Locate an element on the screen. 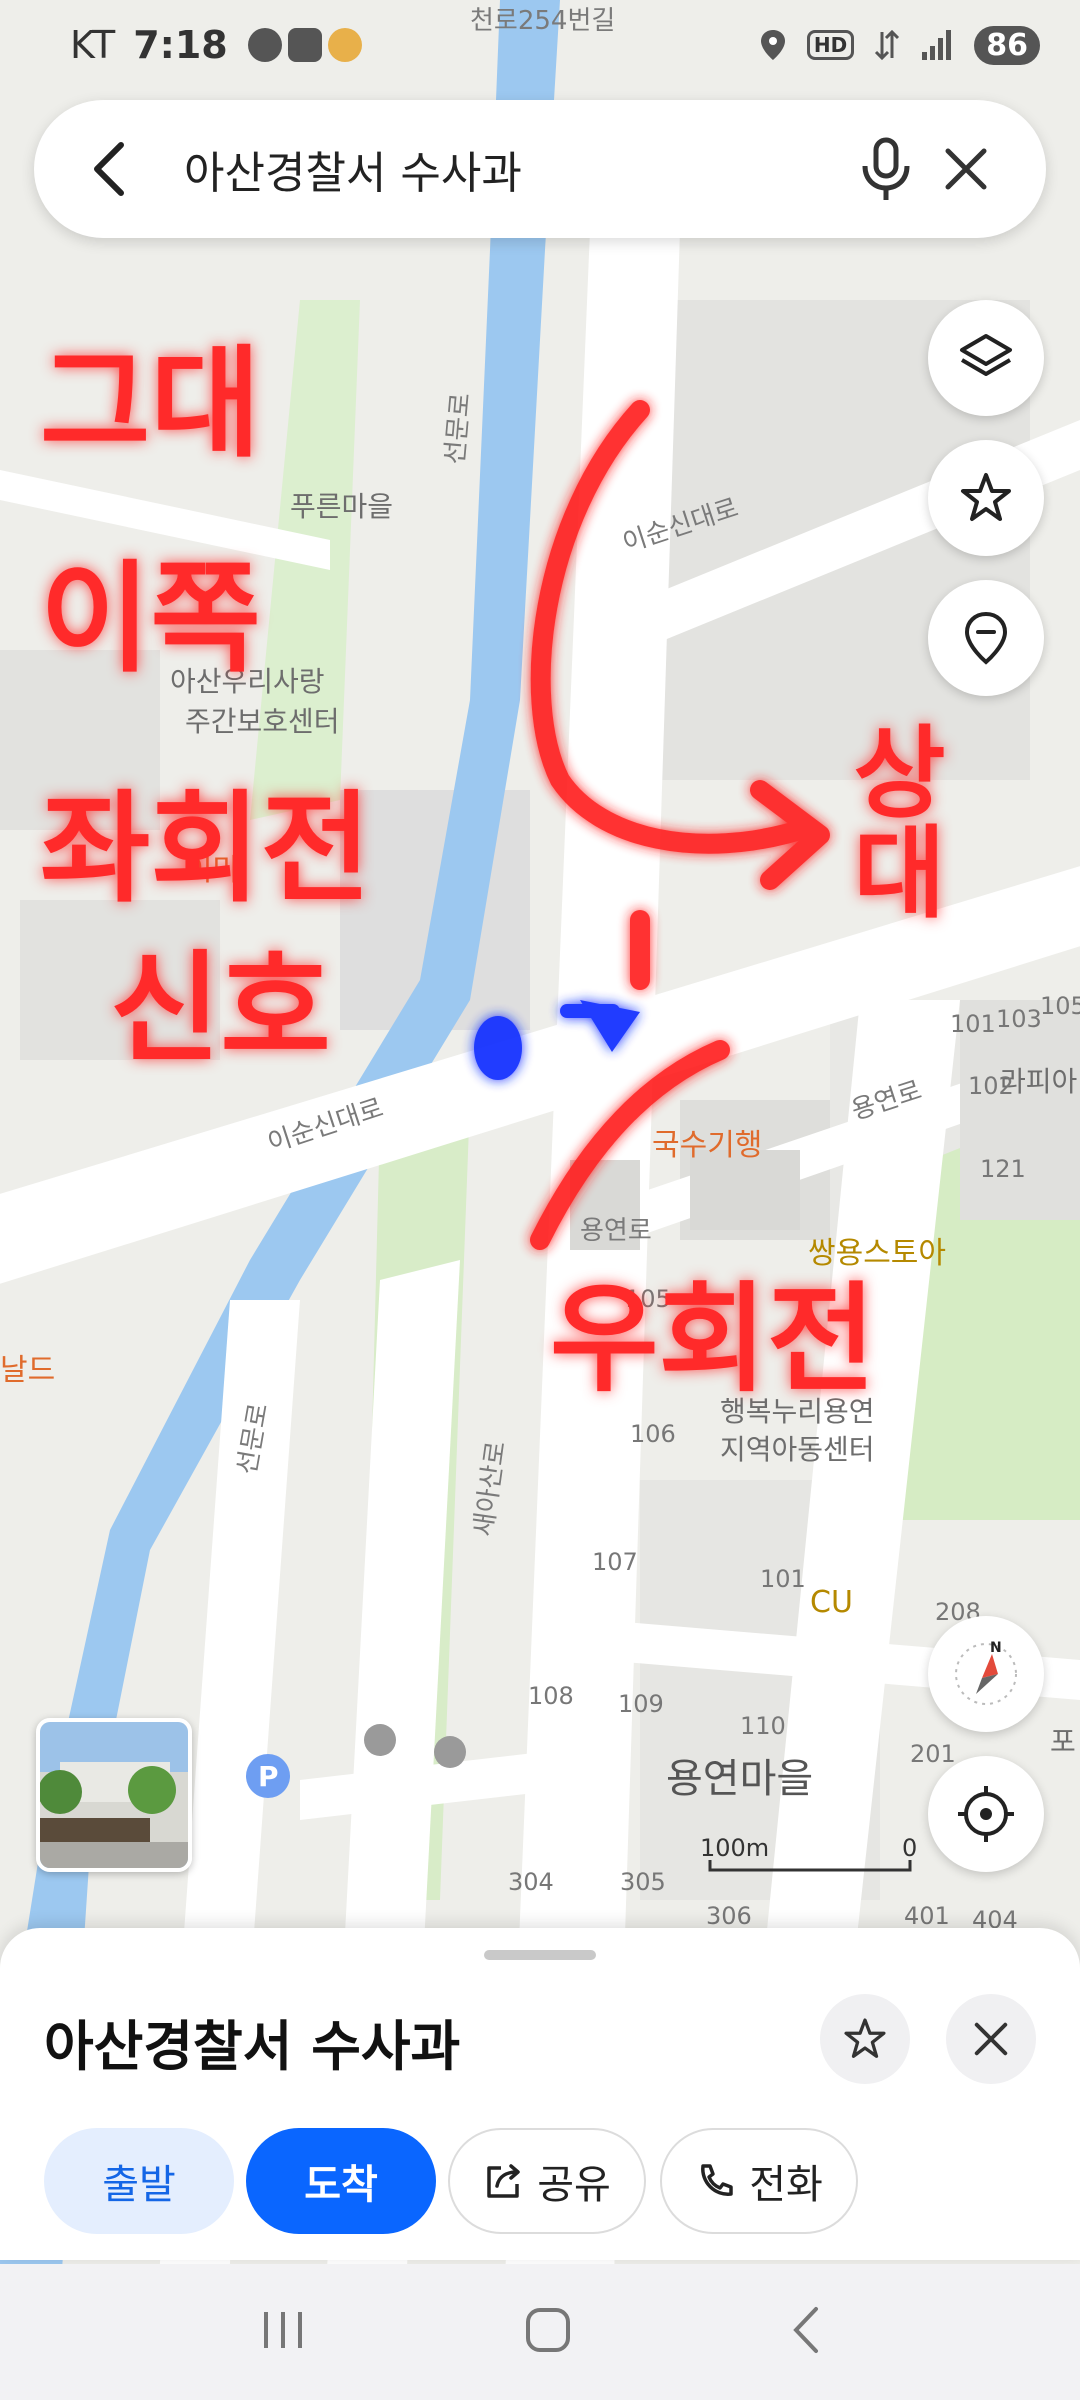 This screenshot has width=1080, height=2400. annotation-text: 좌회전 is located at coordinates (206, 849).